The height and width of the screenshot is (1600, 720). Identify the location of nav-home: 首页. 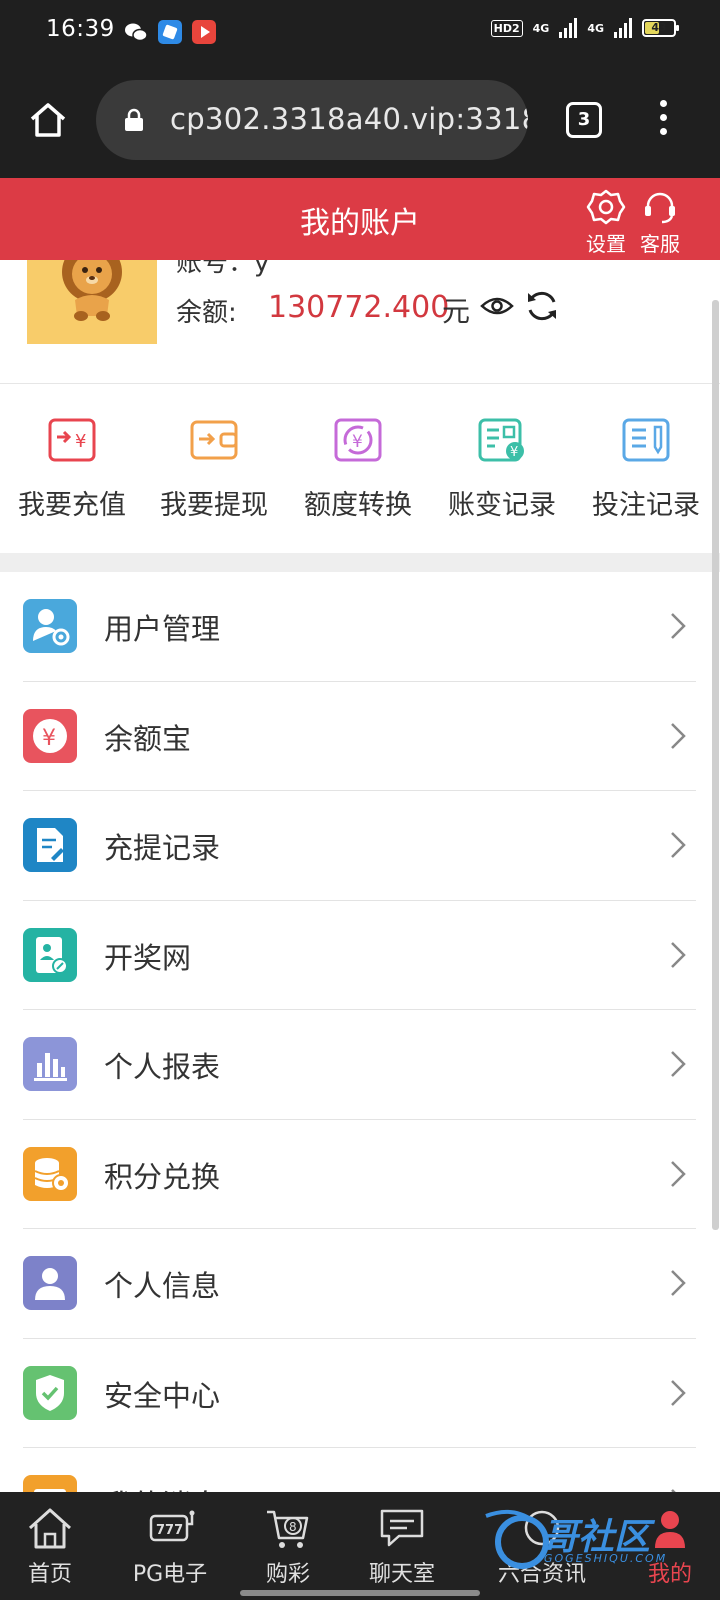
(55, 1547).